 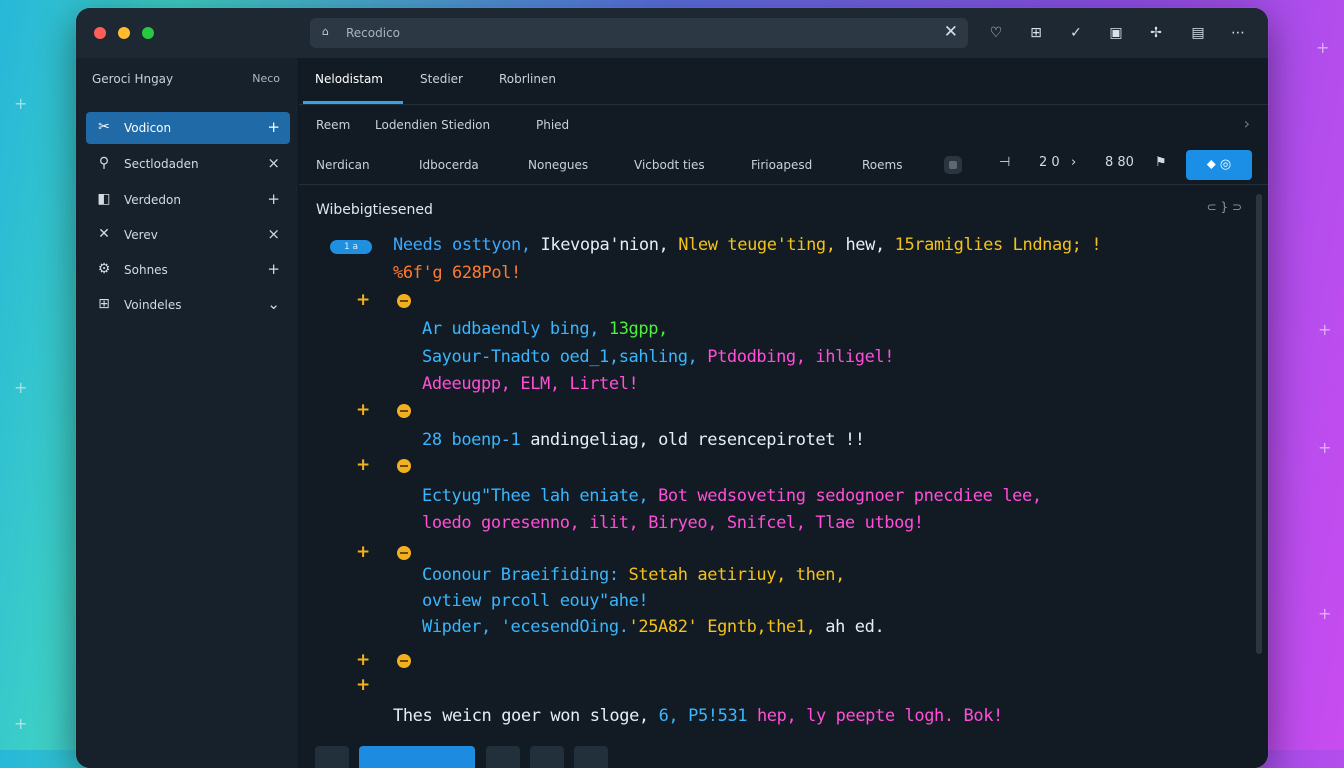 I want to click on code-token: ovtiew, so click(x=456, y=601).